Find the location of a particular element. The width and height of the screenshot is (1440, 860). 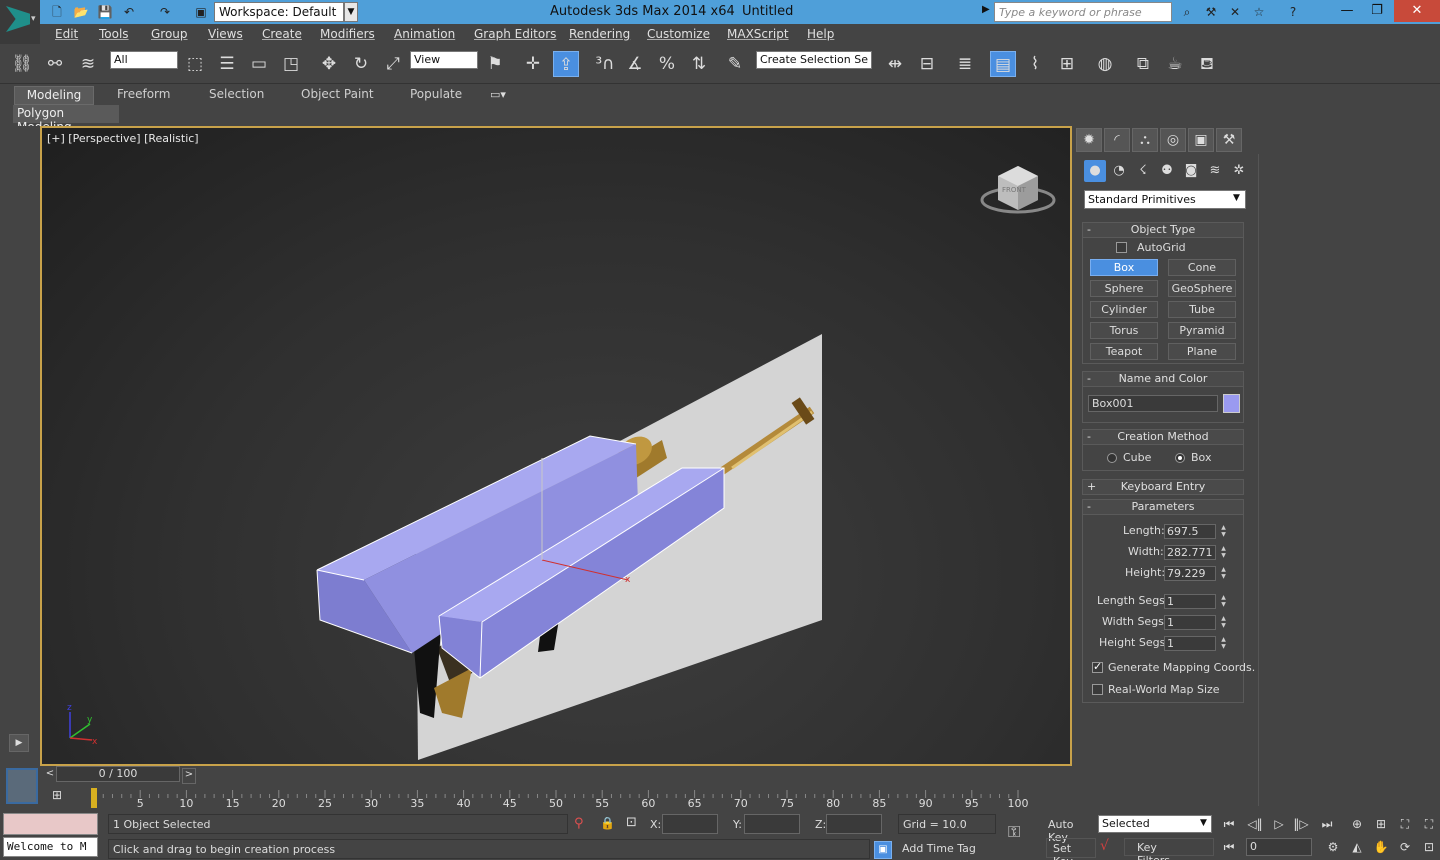

width-input: 282.771 is located at coordinates (1190, 552).